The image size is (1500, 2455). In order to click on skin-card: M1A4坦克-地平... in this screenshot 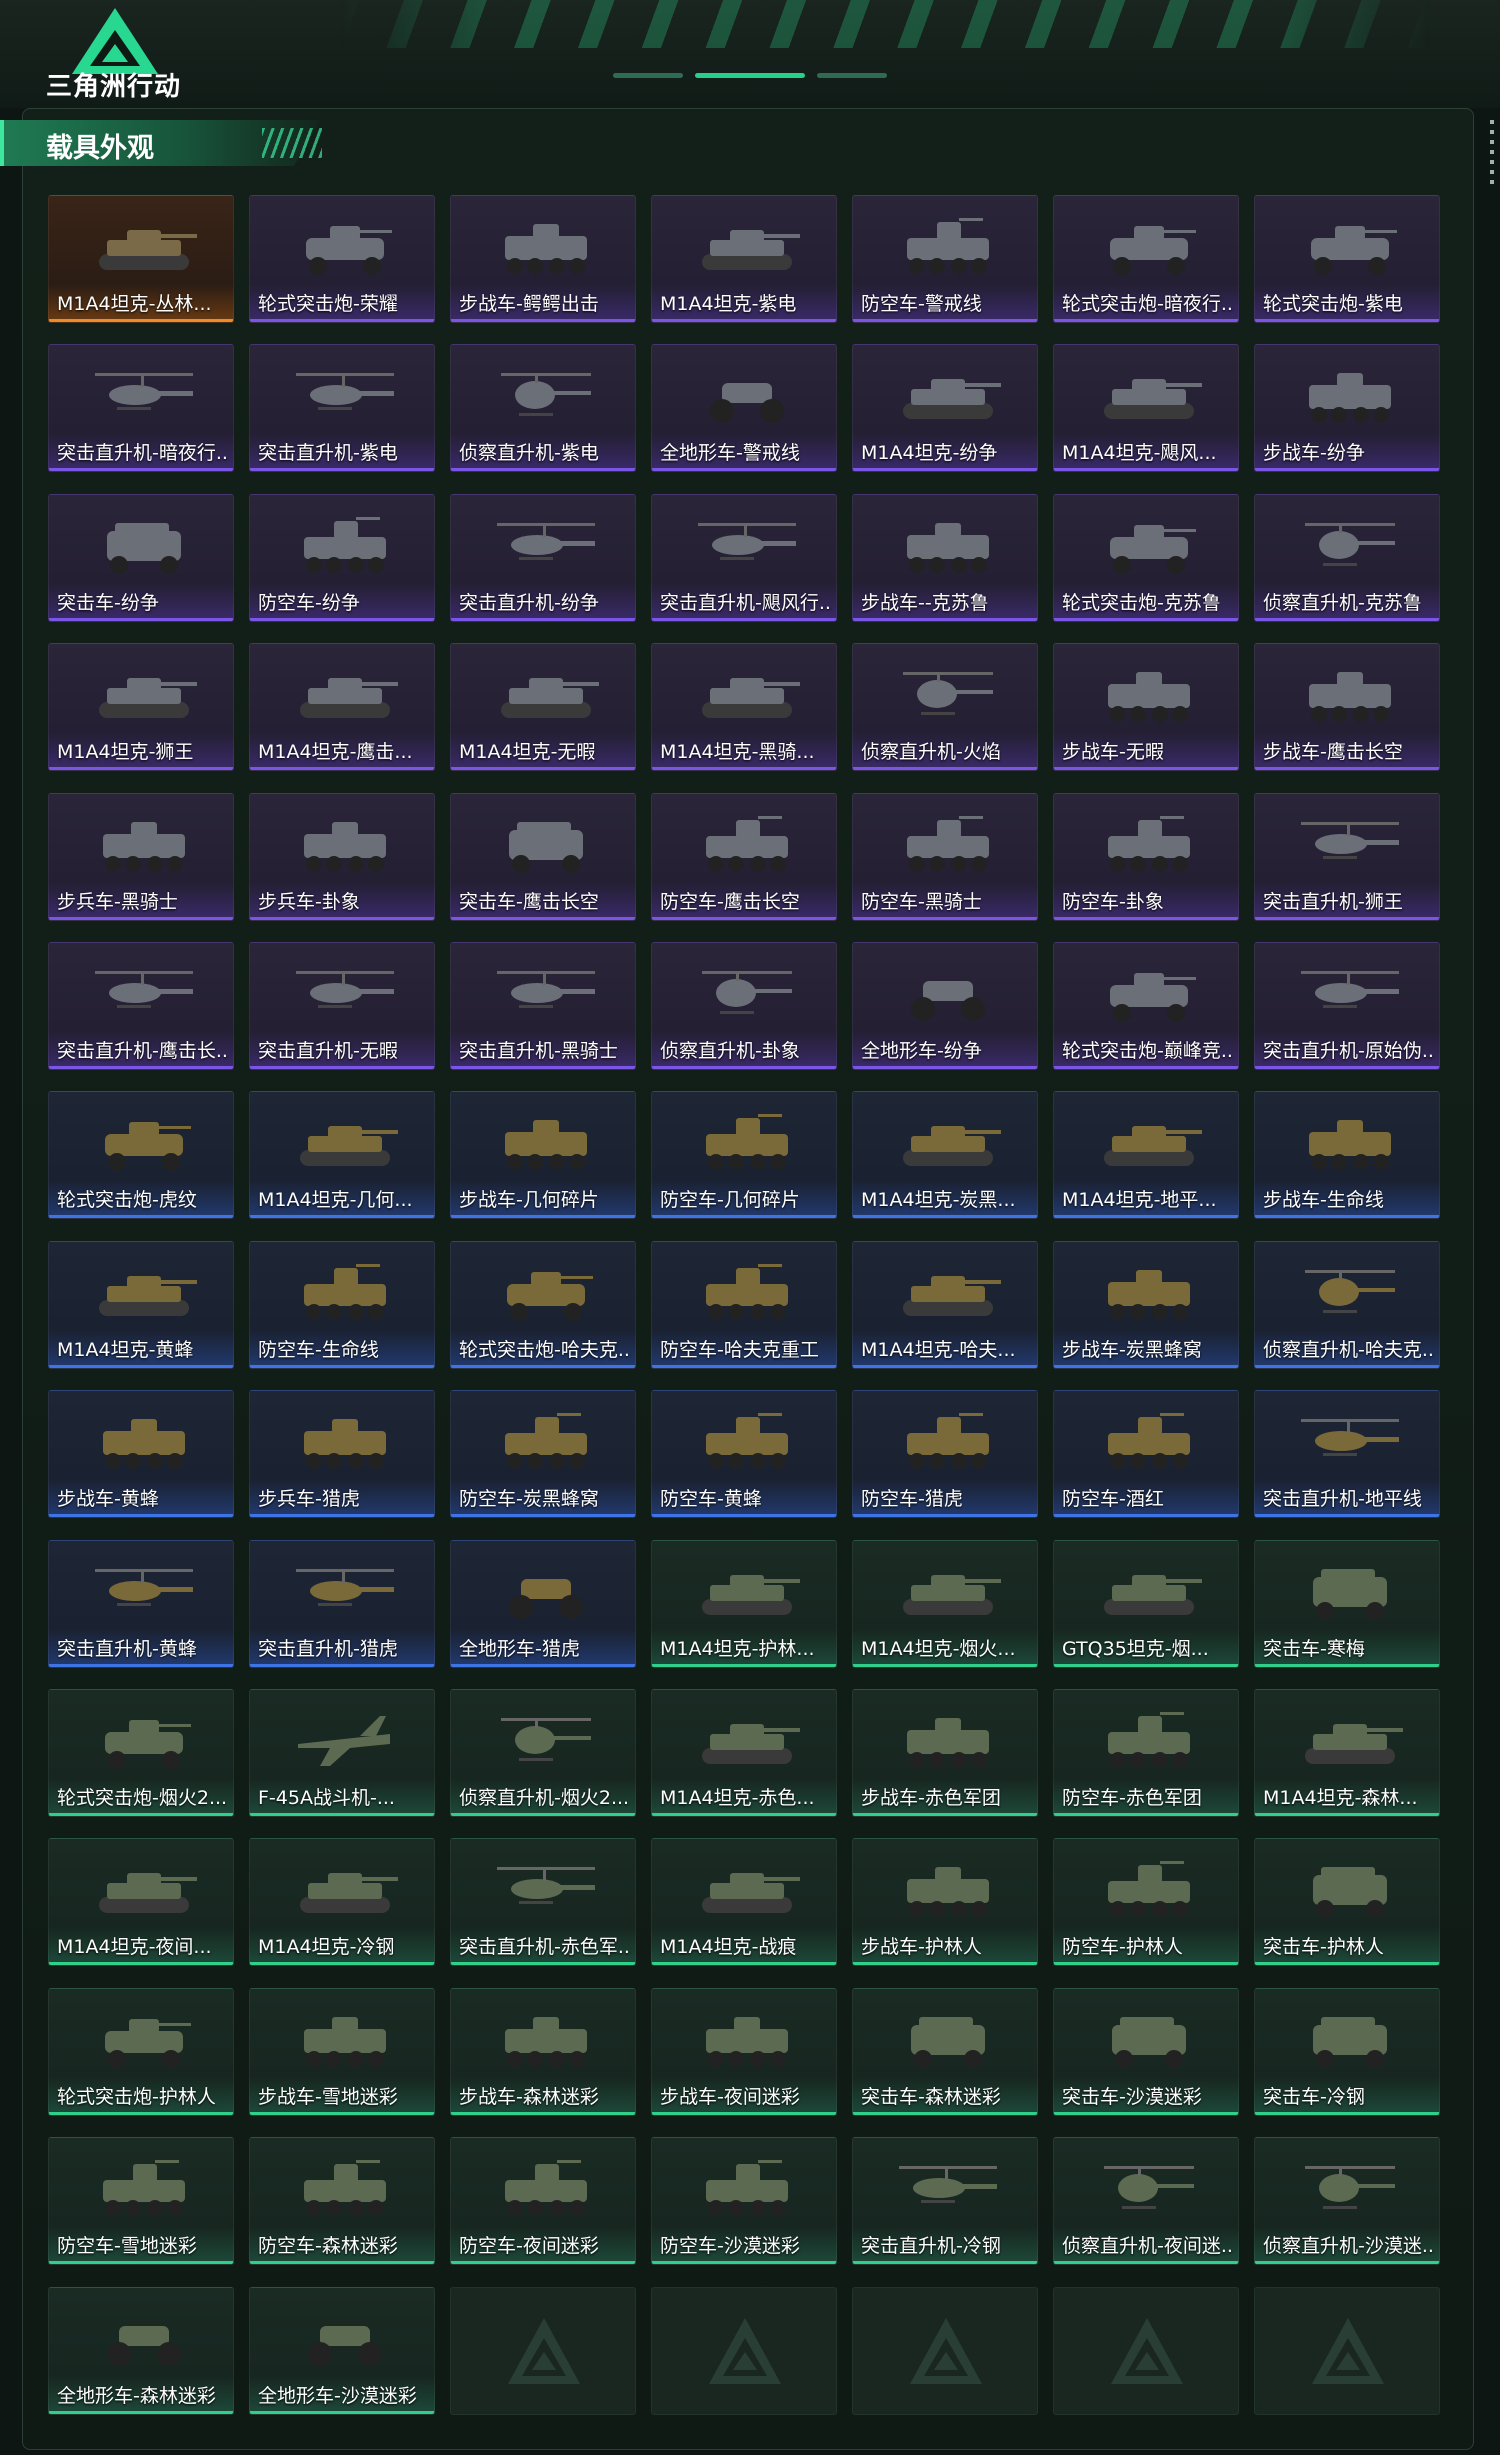, I will do `click(1146, 1155)`.